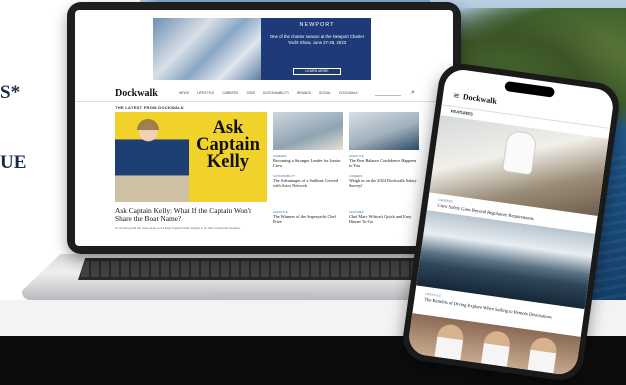  I want to click on menu-icon: ≡, so click(456, 96).